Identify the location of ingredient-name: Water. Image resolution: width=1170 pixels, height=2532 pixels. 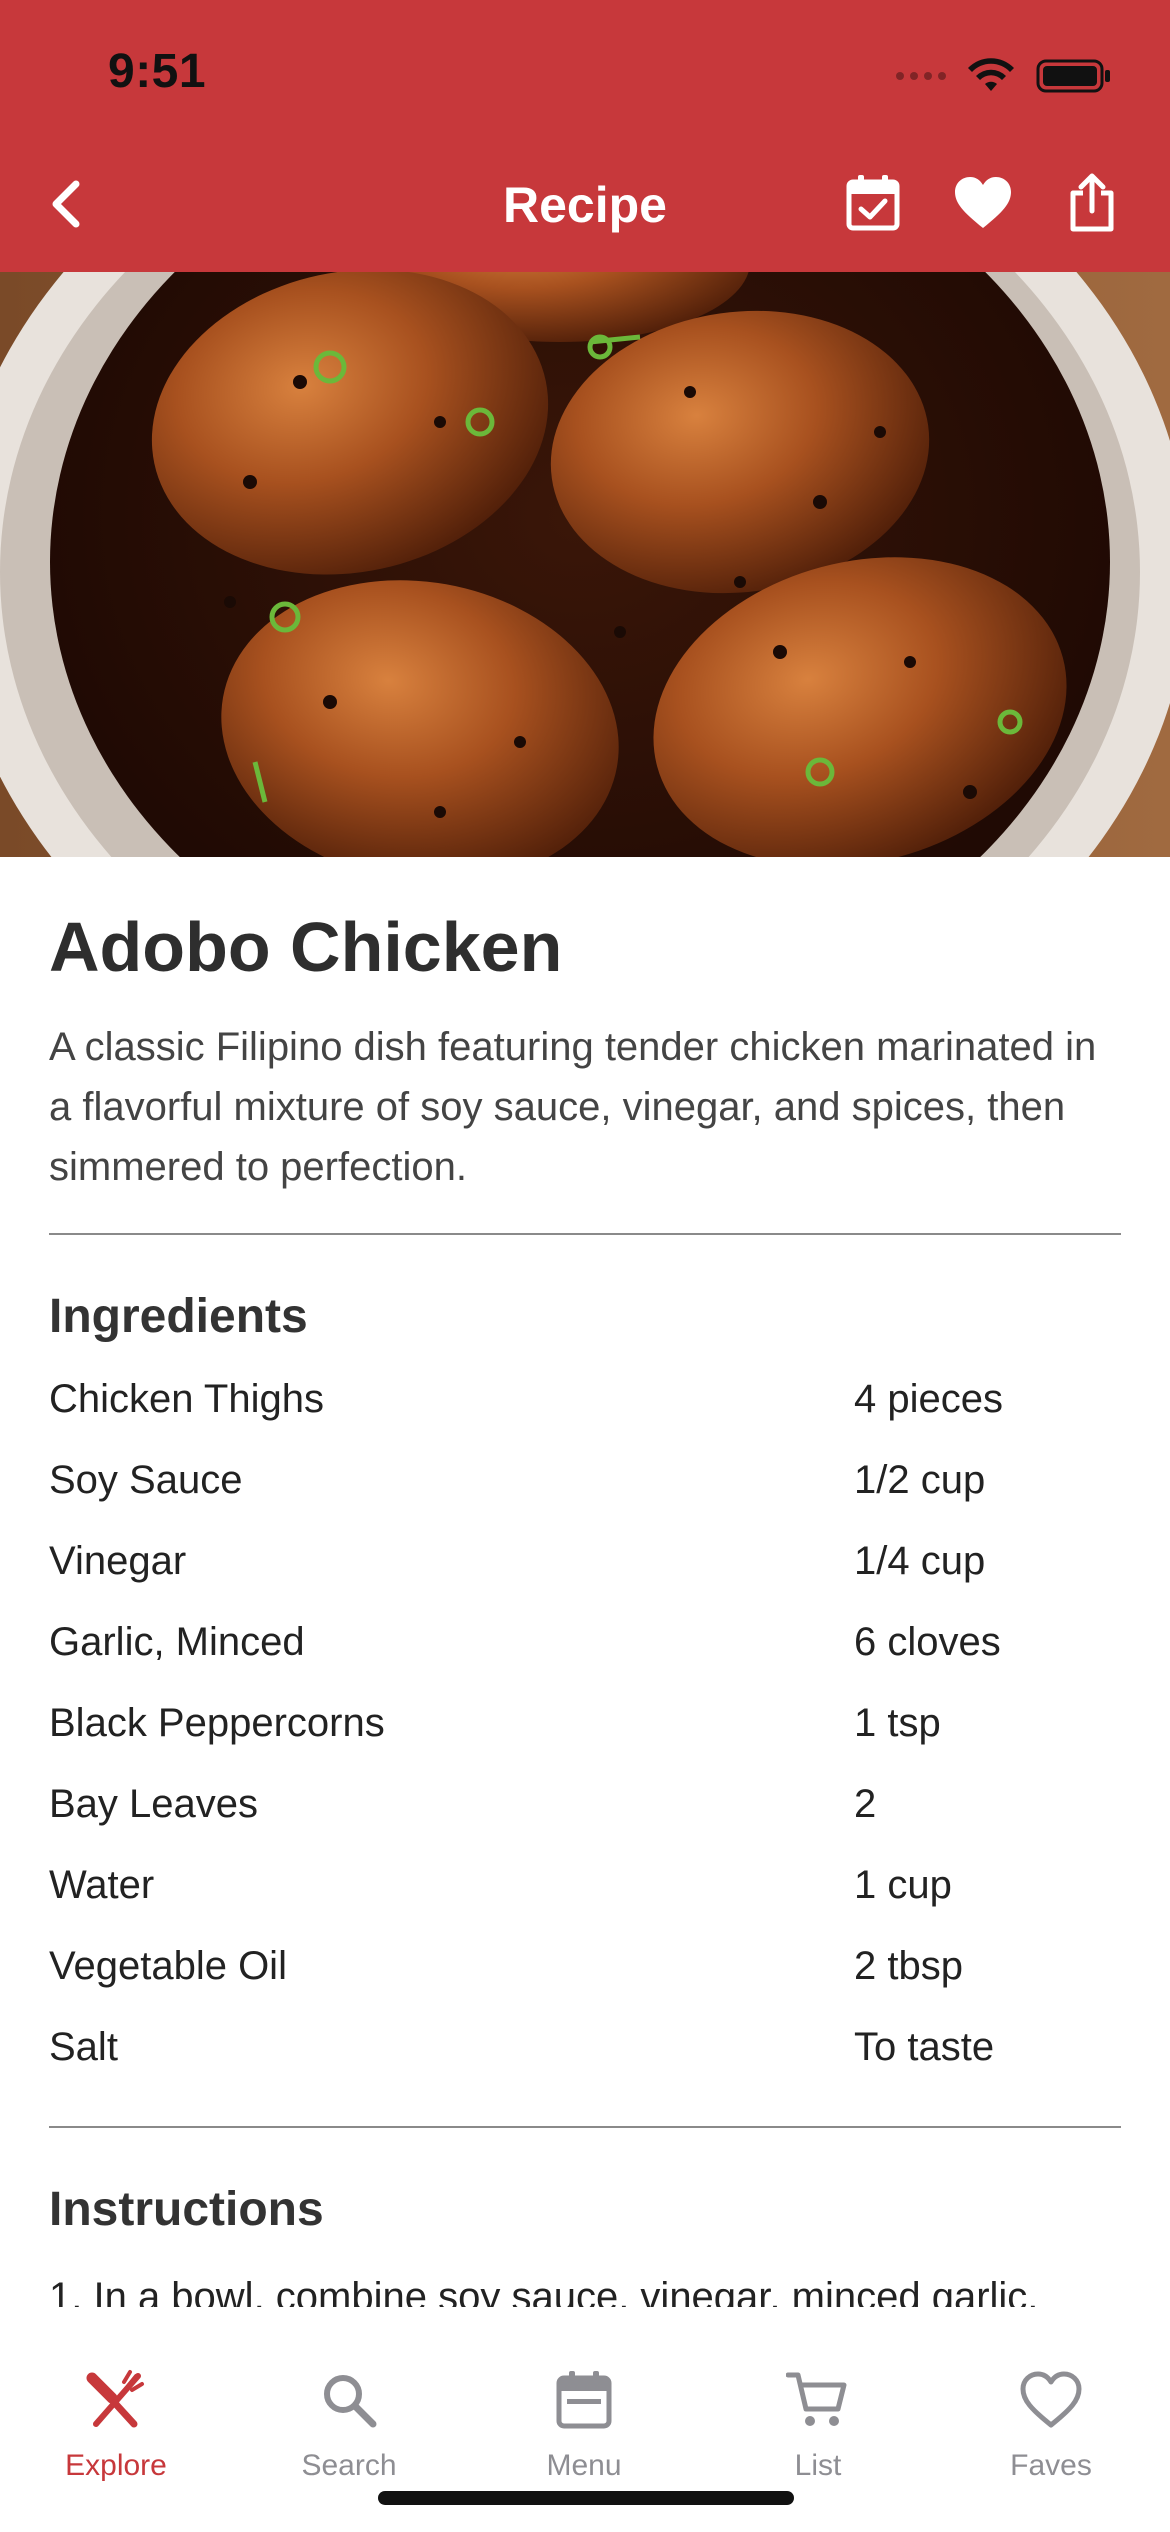
(102, 1885).